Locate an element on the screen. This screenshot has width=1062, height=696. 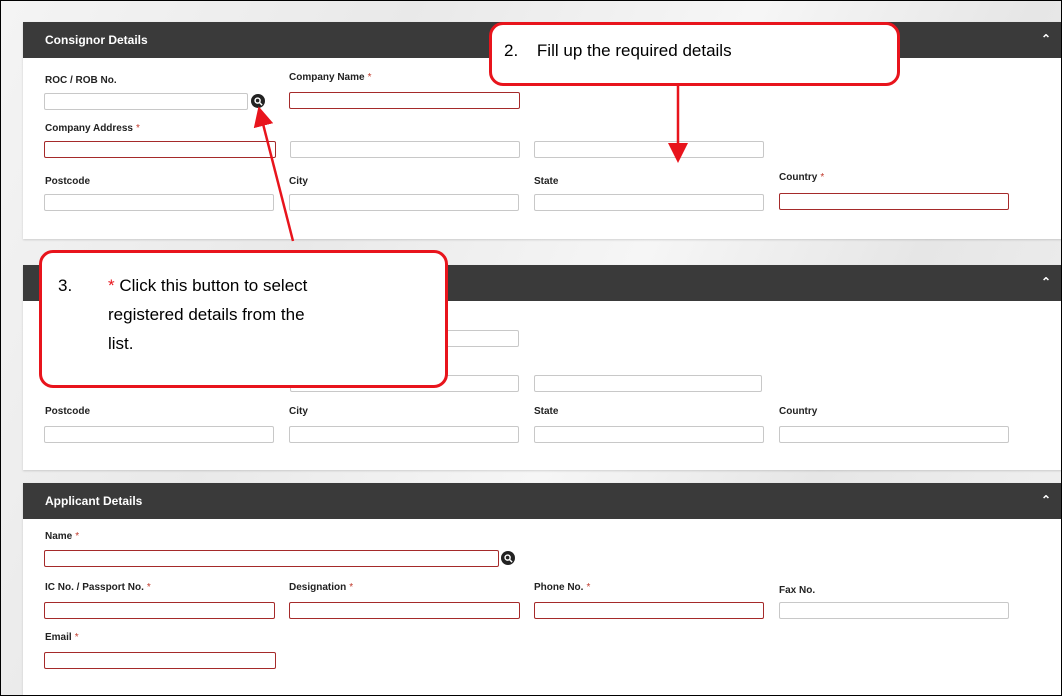
step3-arrow is located at coordinates (274, 174).